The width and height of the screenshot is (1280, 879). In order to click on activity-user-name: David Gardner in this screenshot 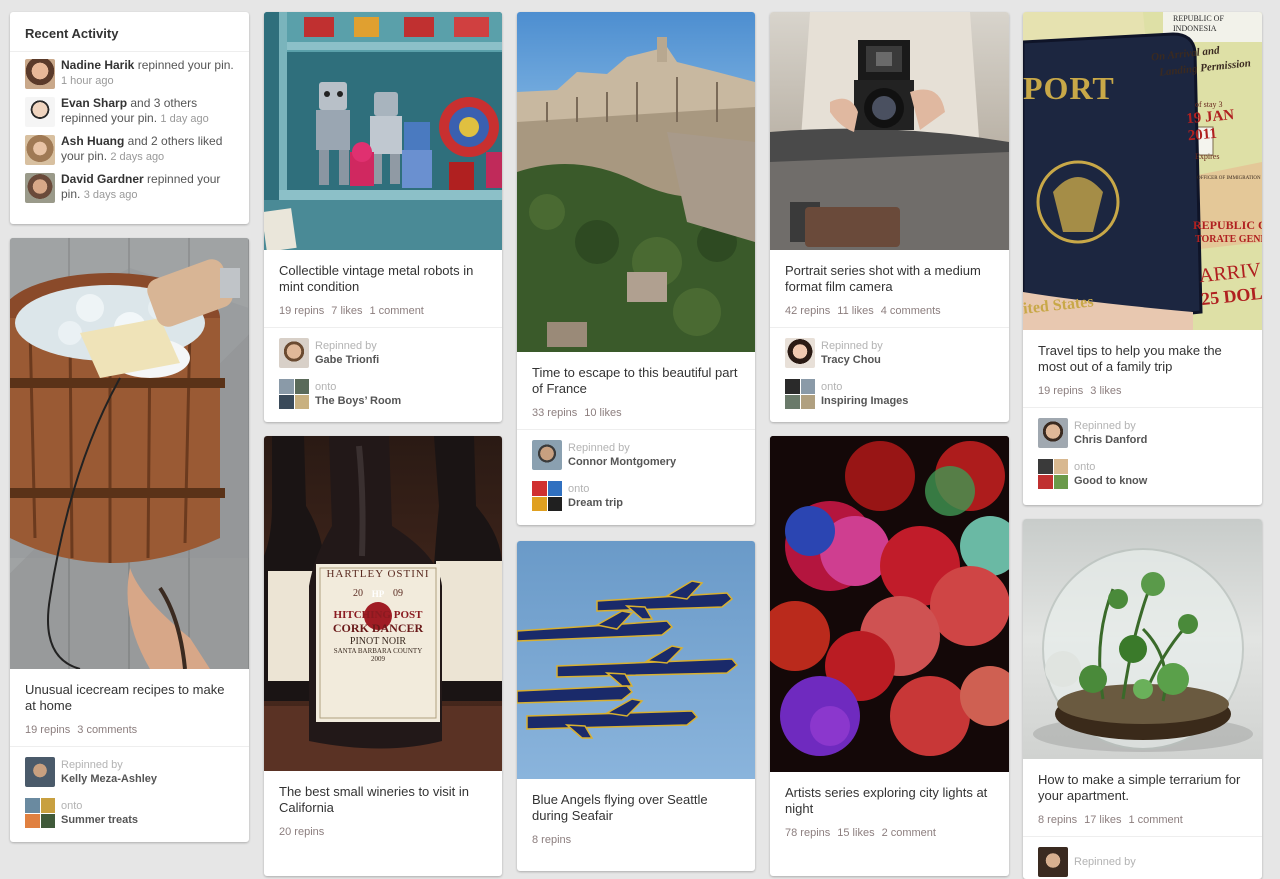, I will do `click(102, 179)`.